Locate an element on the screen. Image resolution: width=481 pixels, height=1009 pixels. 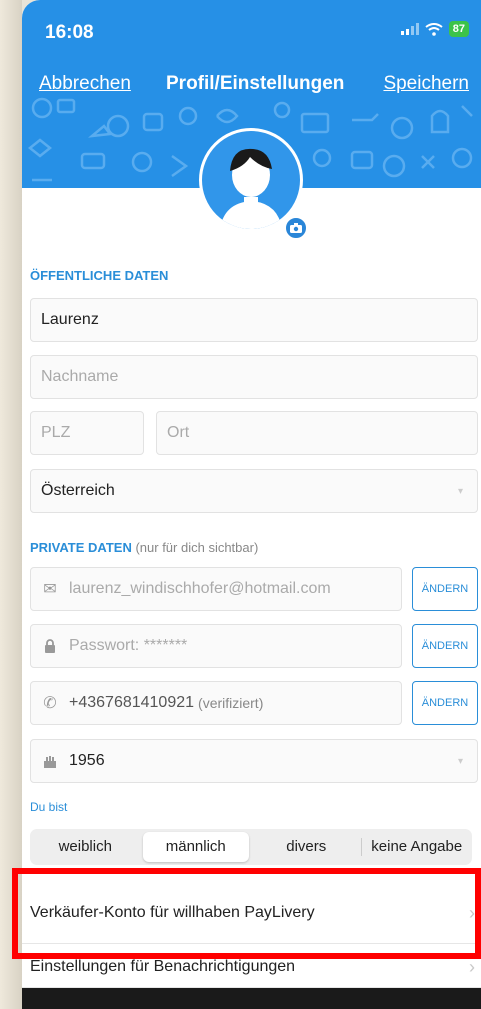
status-indicators: 87 is located at coordinates (434, 29).